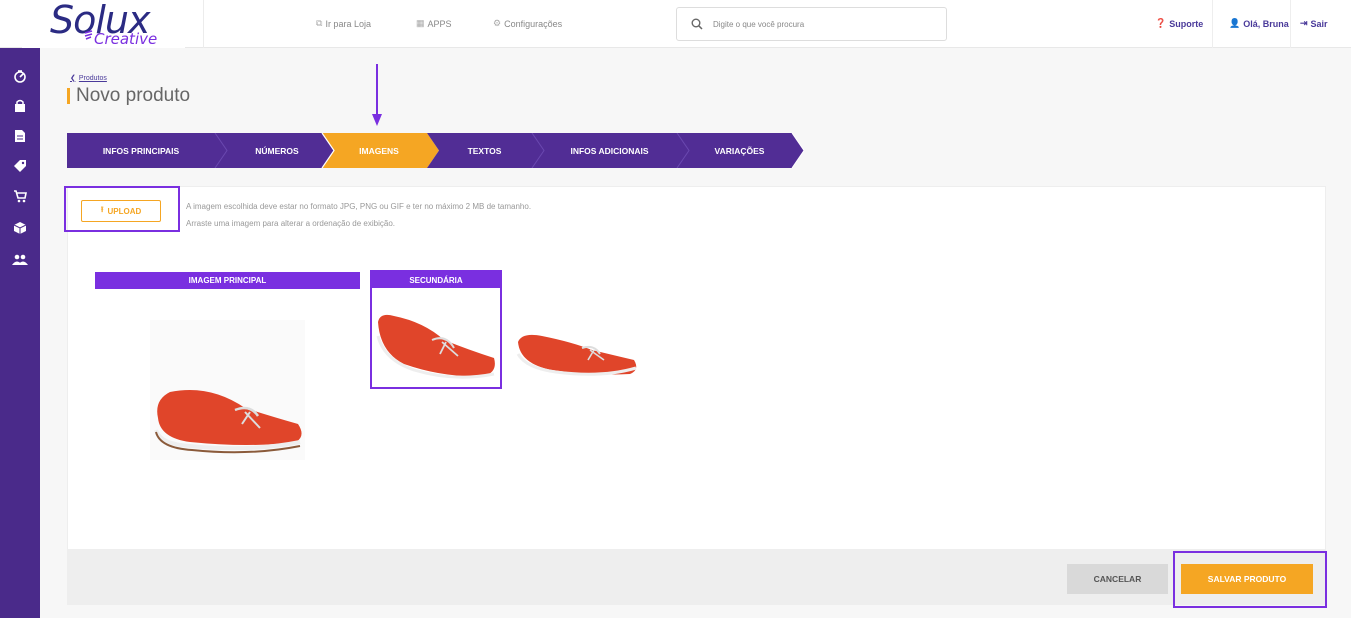 This screenshot has height=618, width=1351. I want to click on step-imagens: IMAGENS, so click(379, 150).